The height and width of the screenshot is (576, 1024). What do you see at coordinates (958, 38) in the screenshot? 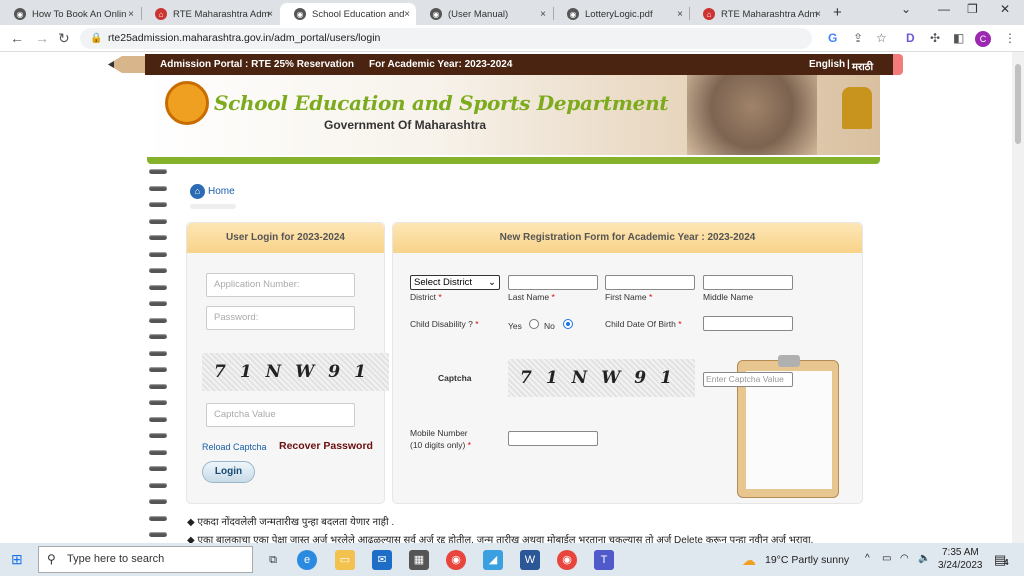
I see `side-panel-icon: ◧` at bounding box center [958, 38].